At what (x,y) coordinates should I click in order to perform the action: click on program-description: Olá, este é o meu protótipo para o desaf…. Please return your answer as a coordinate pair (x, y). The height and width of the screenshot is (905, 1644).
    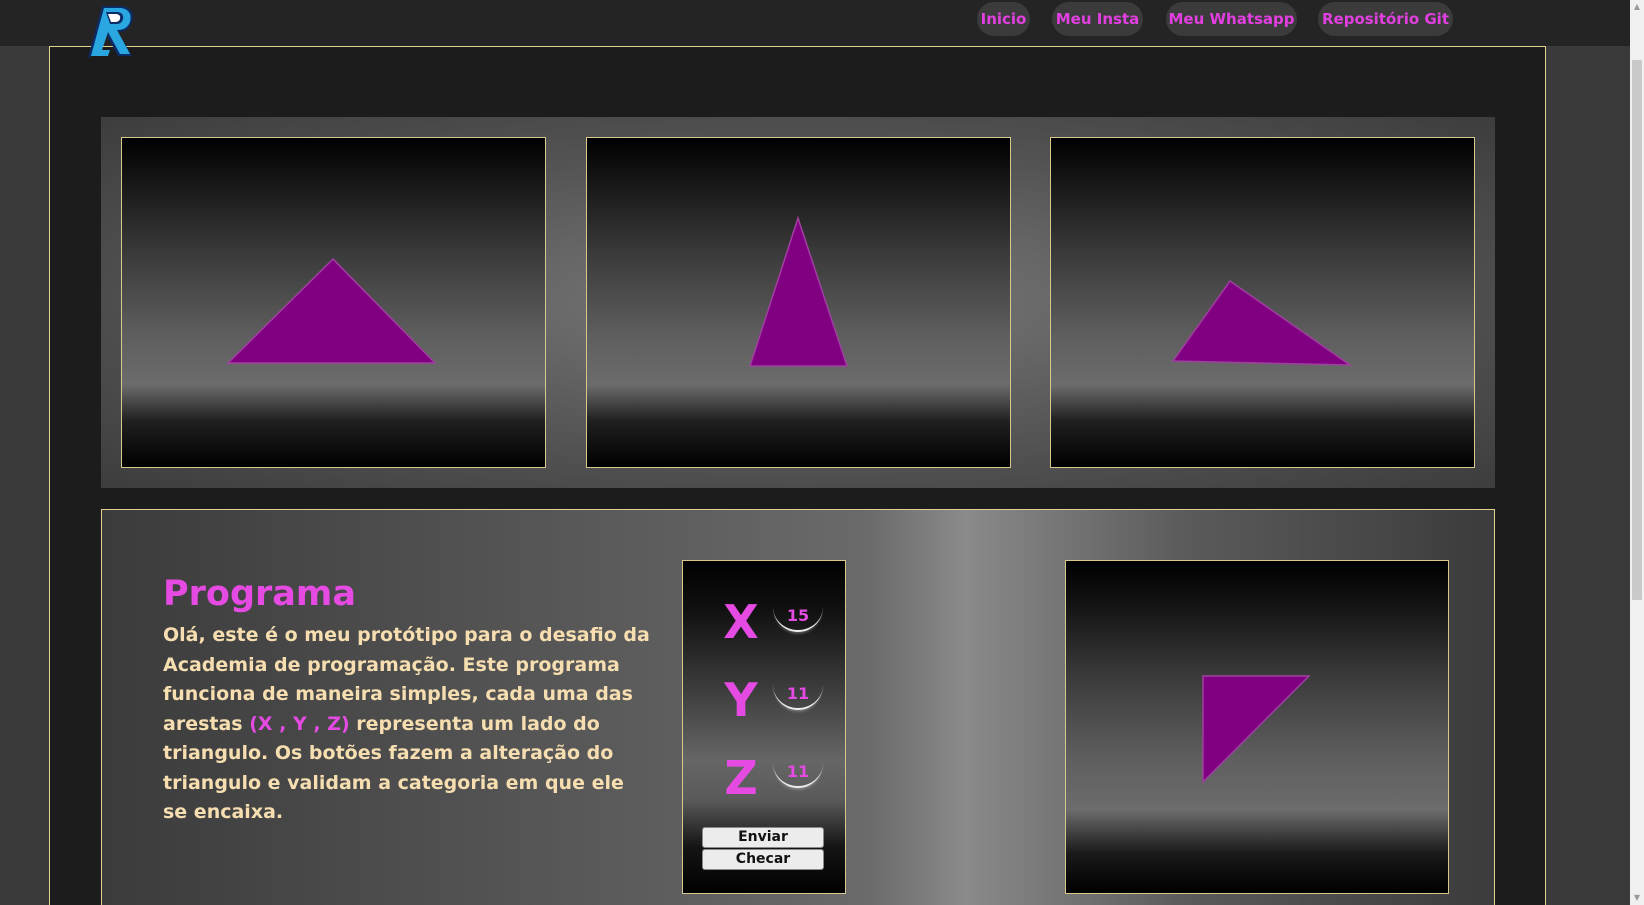
    Looking at the image, I should click on (408, 724).